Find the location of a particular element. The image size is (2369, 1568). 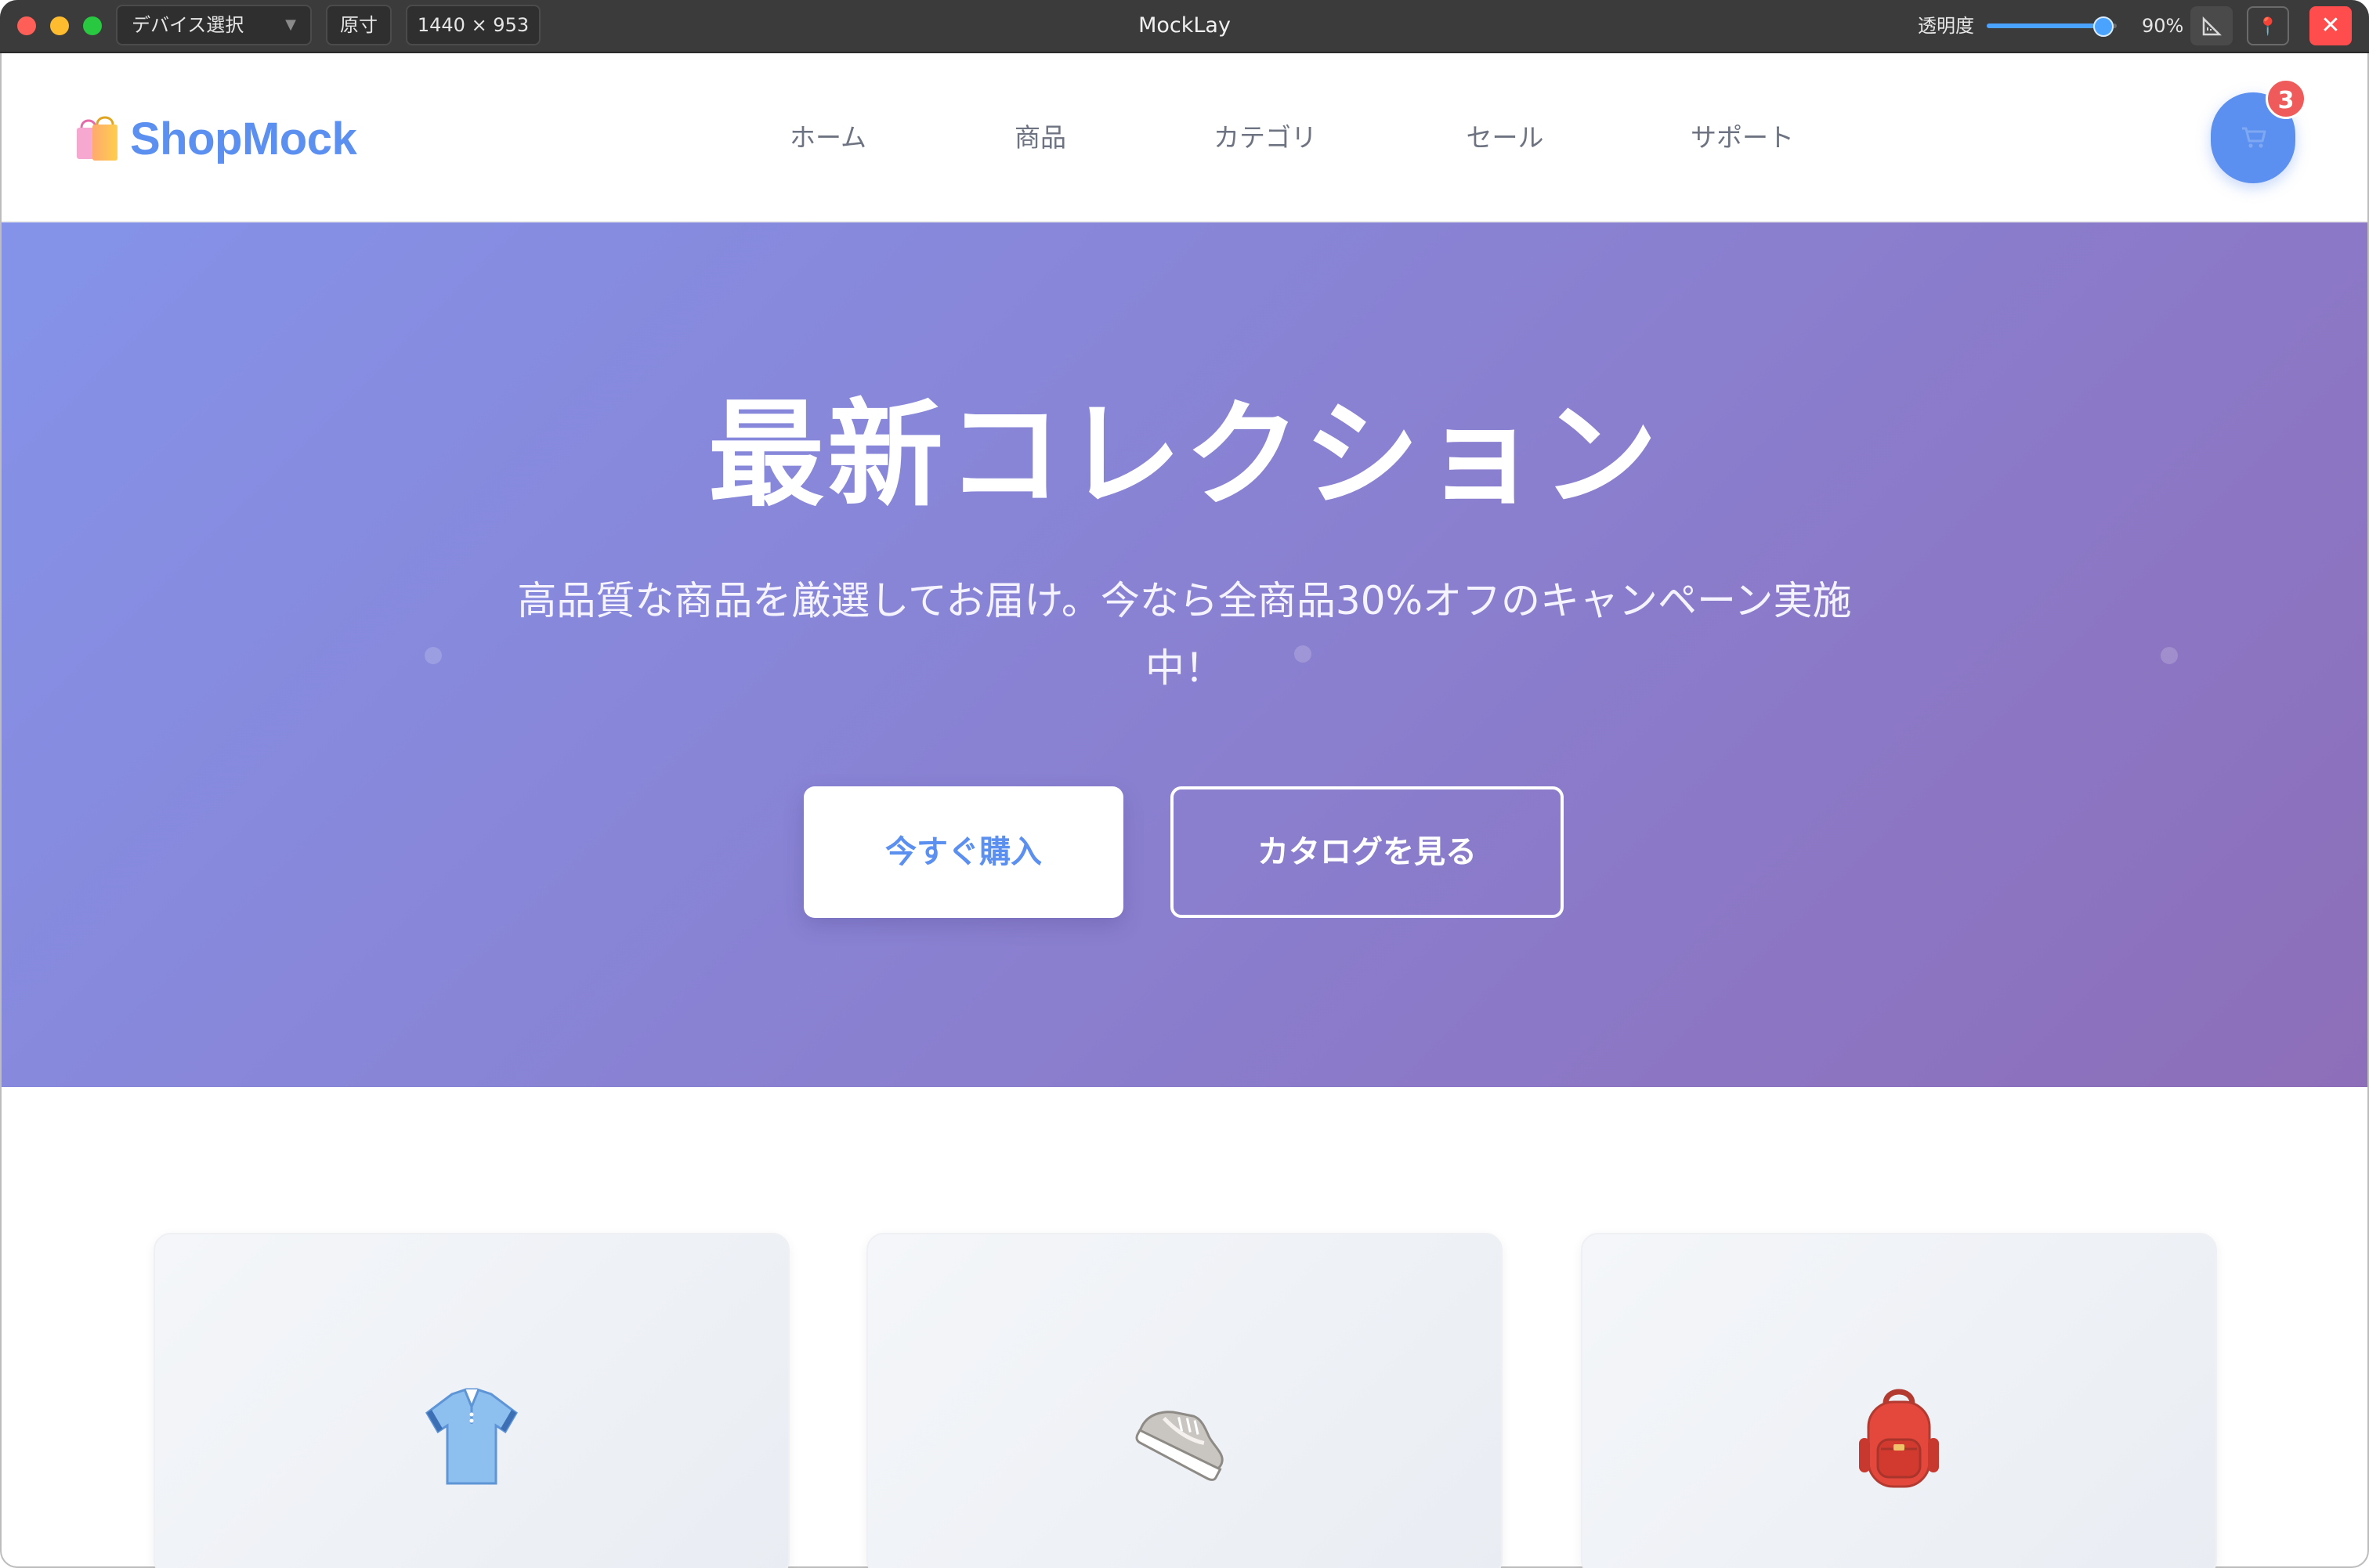

close-icon: ✕ is located at coordinates (2330, 25).